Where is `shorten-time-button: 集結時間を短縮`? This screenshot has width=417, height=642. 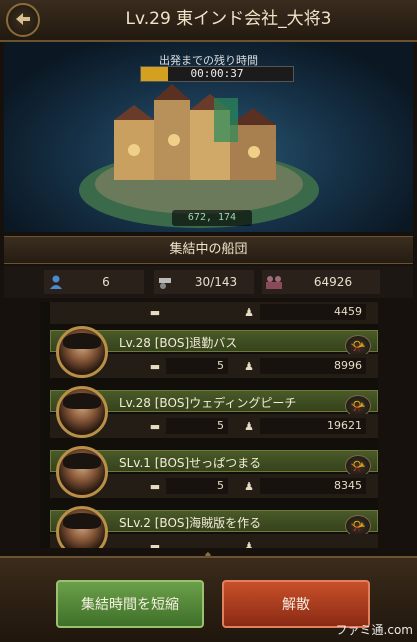
shorten-time-button: 集結時間を短縮 is located at coordinates (130, 604).